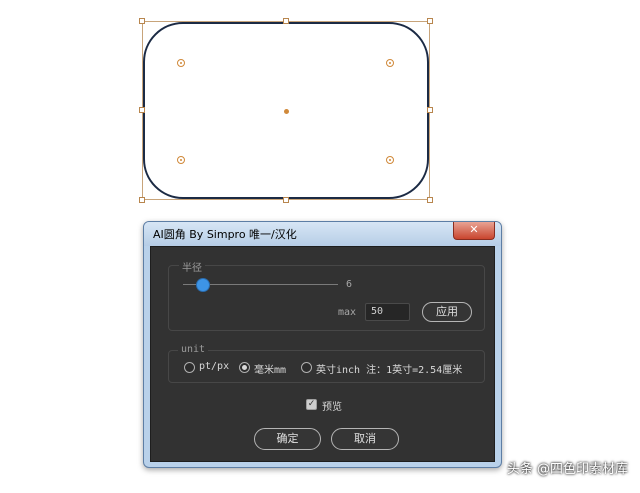  What do you see at coordinates (192, 266) in the screenshot?
I see `radius-group-label: 半径` at bounding box center [192, 266].